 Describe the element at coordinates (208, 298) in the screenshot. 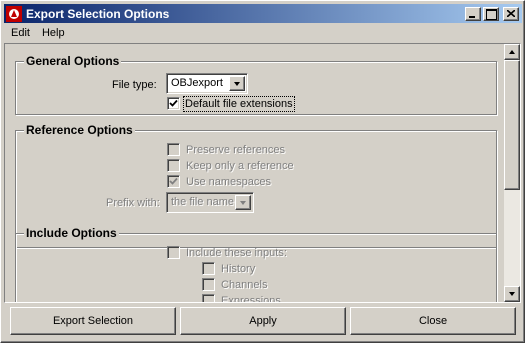

I see `expressions-checkbox` at that location.